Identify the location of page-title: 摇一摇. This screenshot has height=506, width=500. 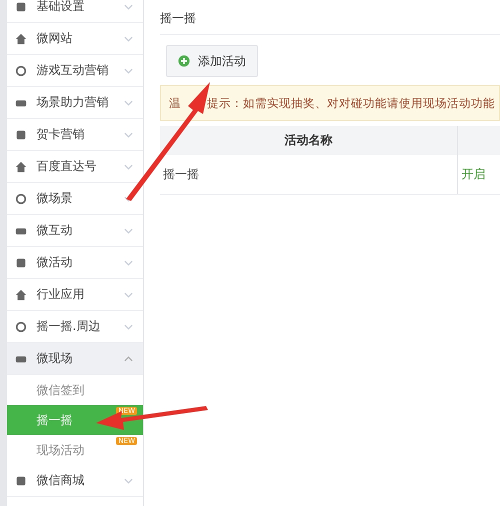
(330, 17).